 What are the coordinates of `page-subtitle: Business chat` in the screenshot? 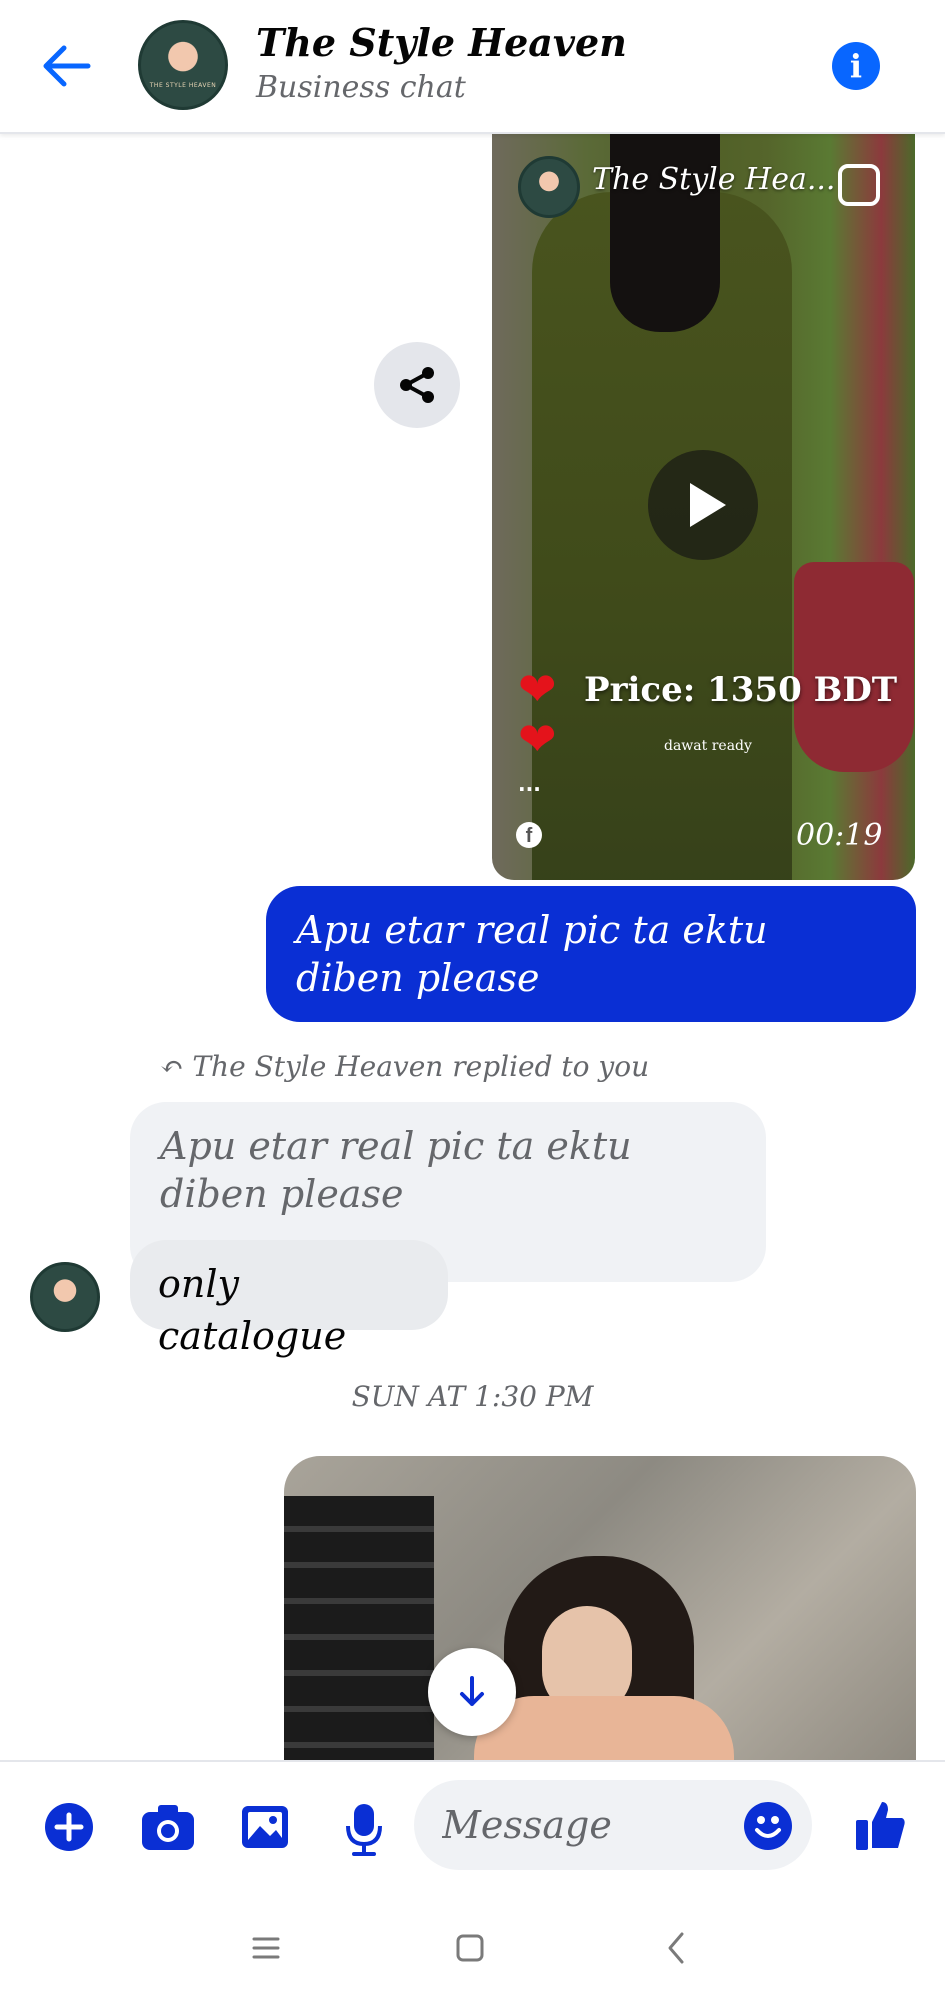 It's located at (361, 87).